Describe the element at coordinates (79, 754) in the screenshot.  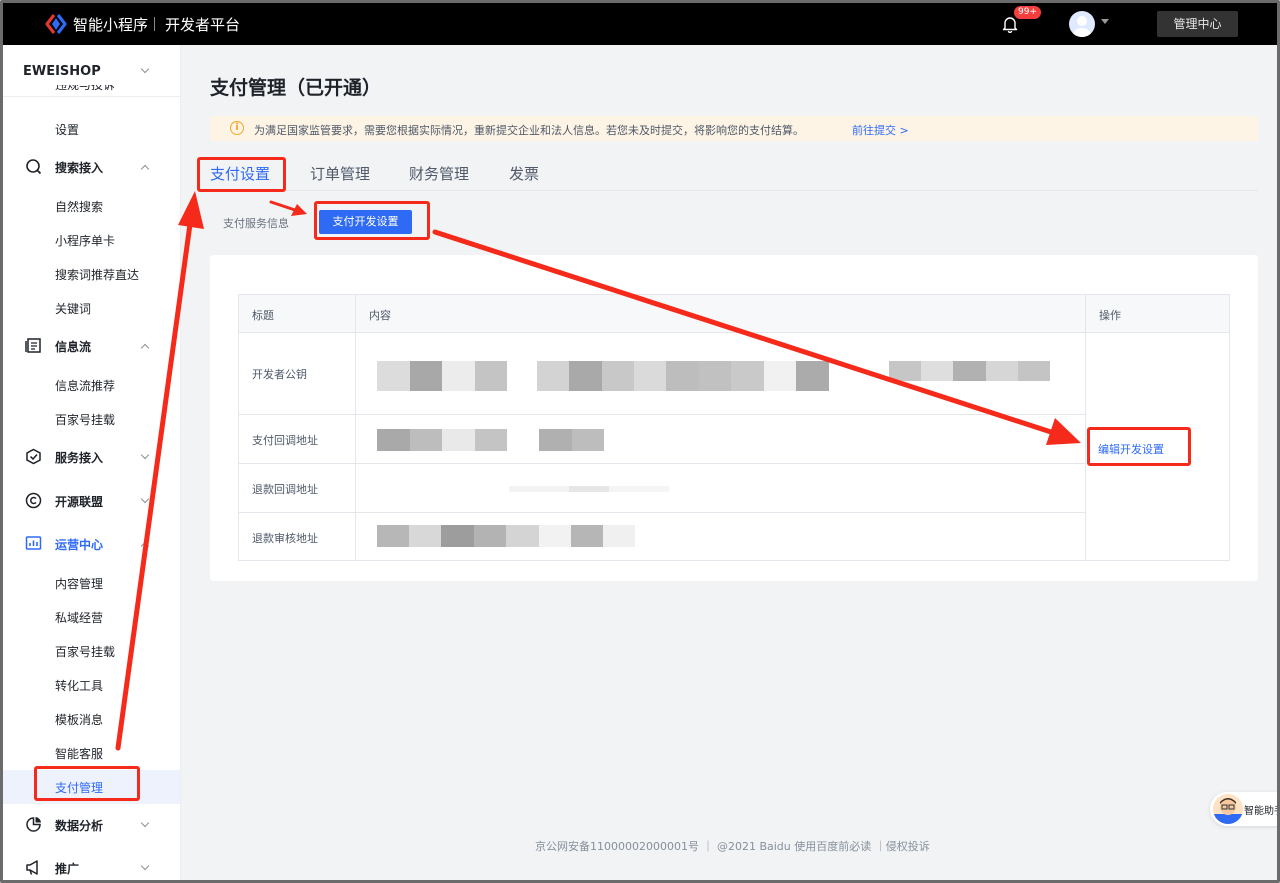
I see `sidebar-item-label: 智能客服` at that location.